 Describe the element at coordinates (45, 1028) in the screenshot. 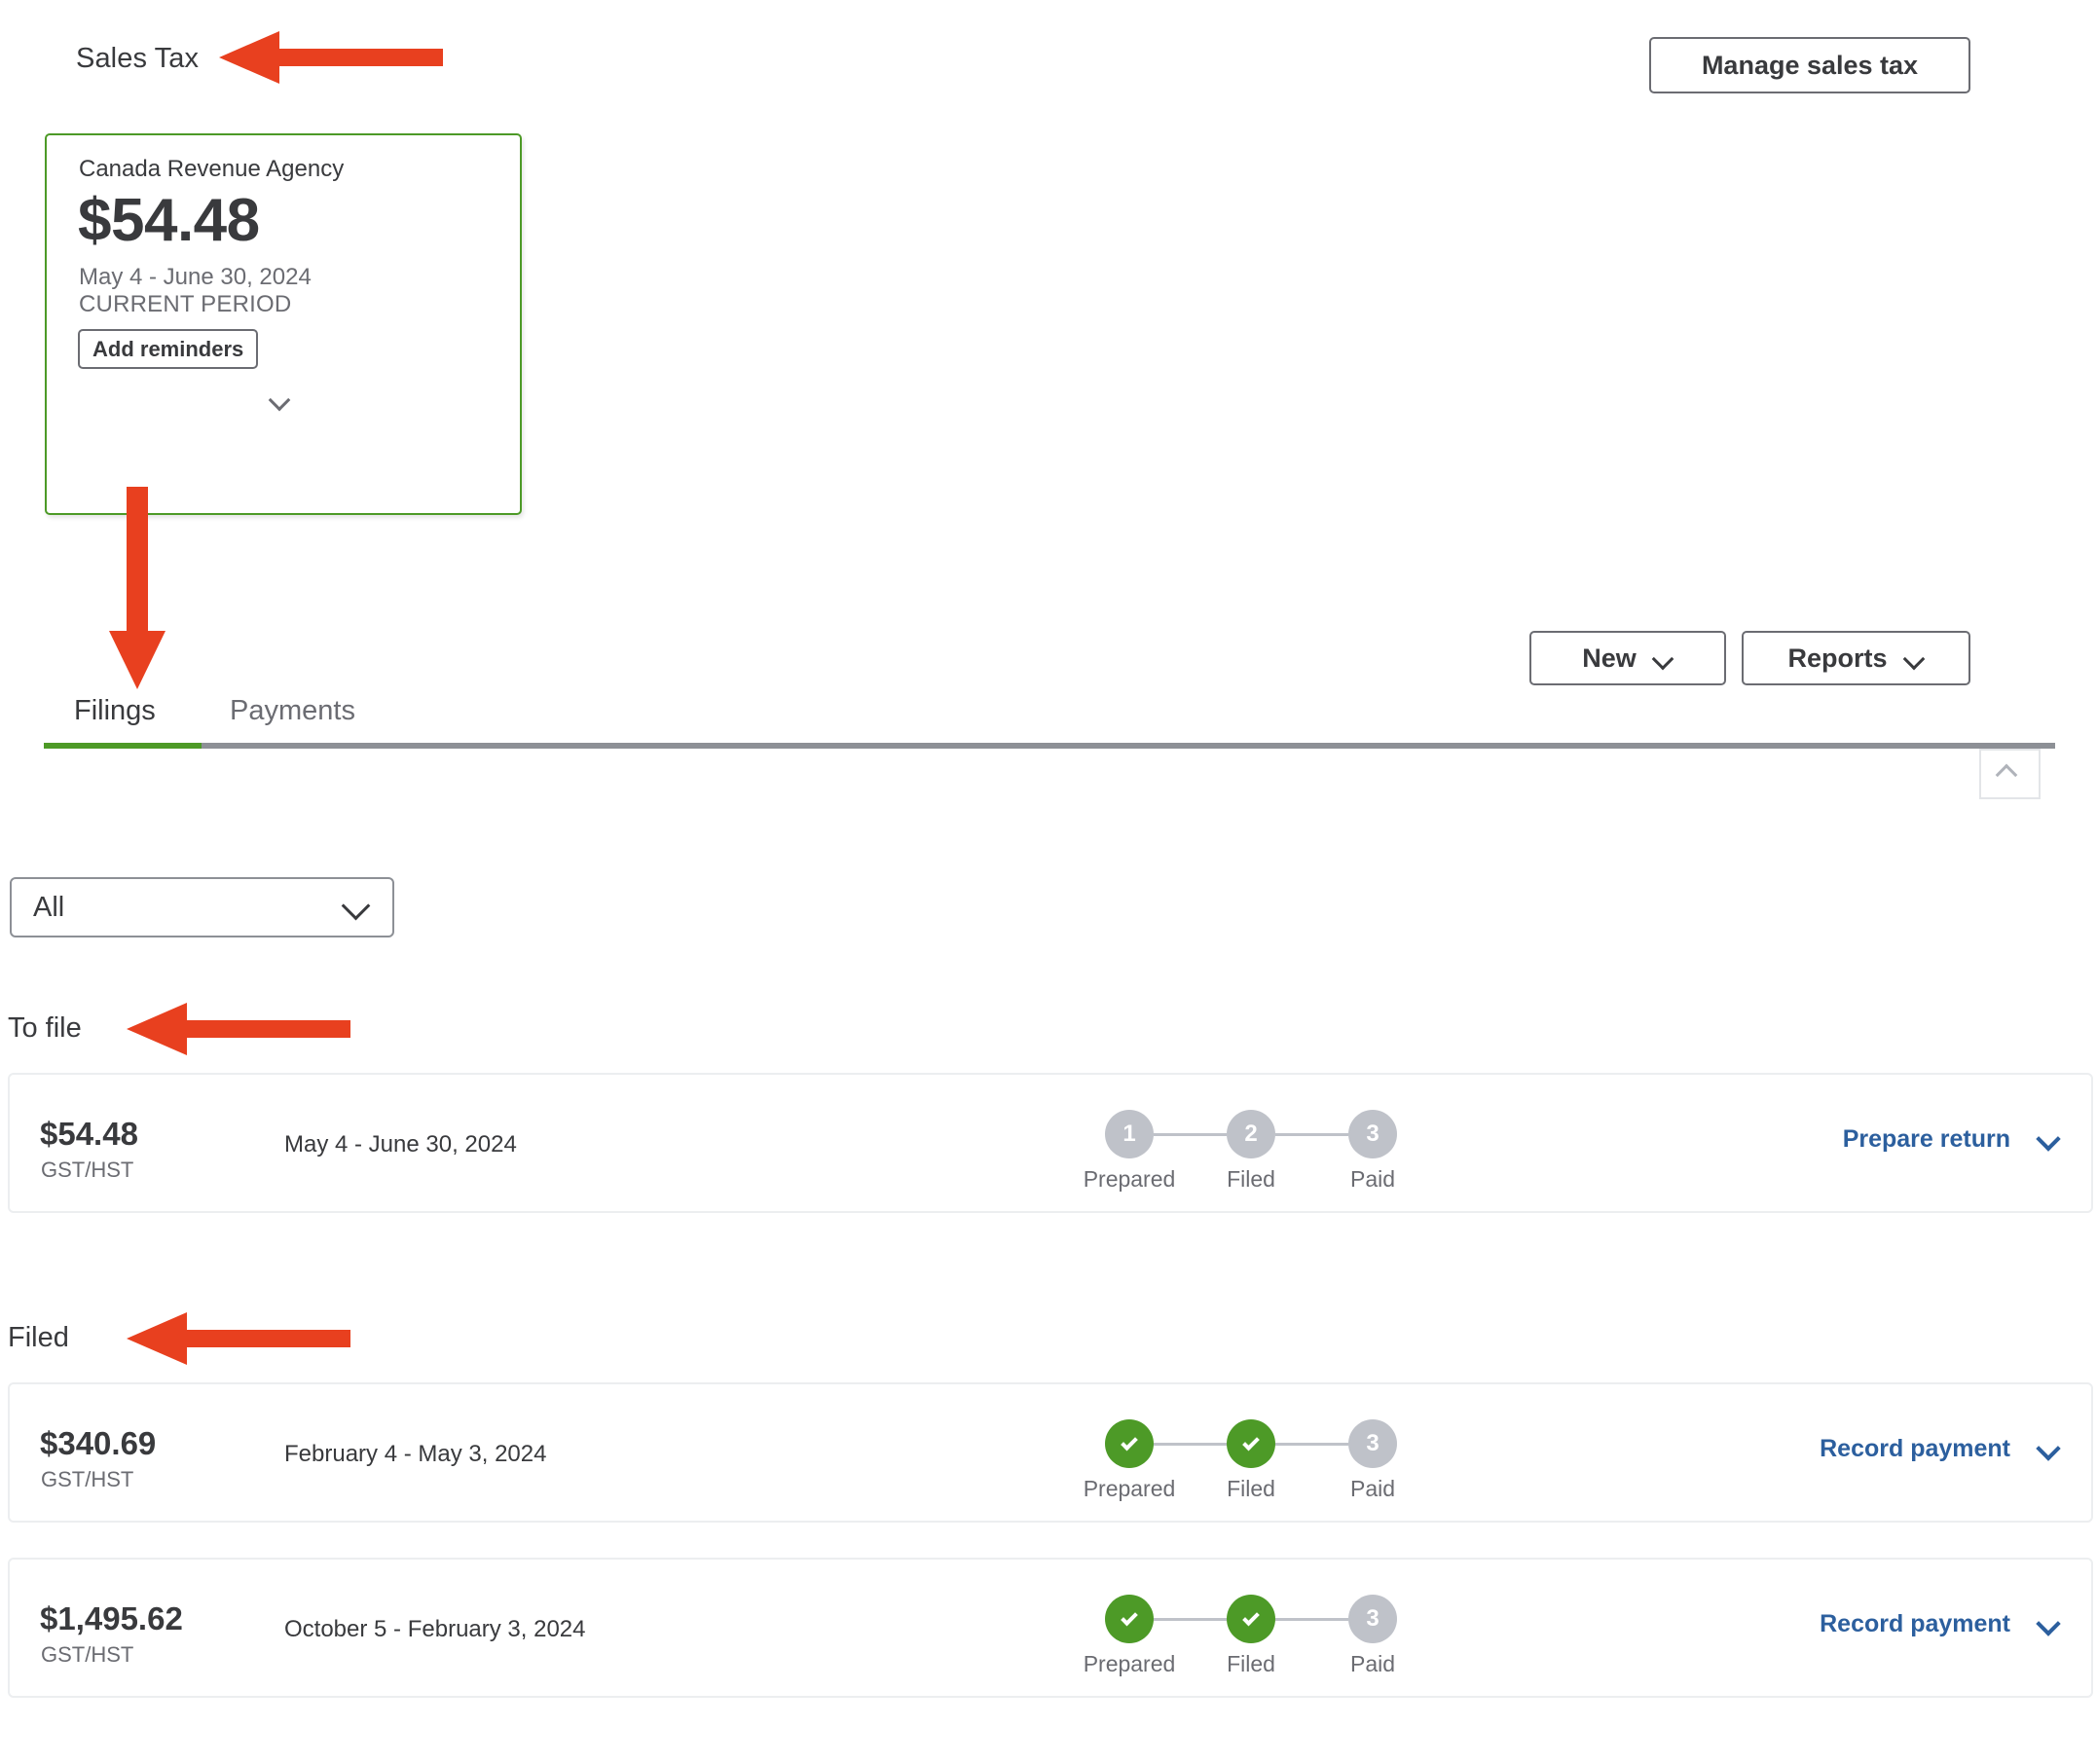

I see `section-title-to-file: To file` at that location.